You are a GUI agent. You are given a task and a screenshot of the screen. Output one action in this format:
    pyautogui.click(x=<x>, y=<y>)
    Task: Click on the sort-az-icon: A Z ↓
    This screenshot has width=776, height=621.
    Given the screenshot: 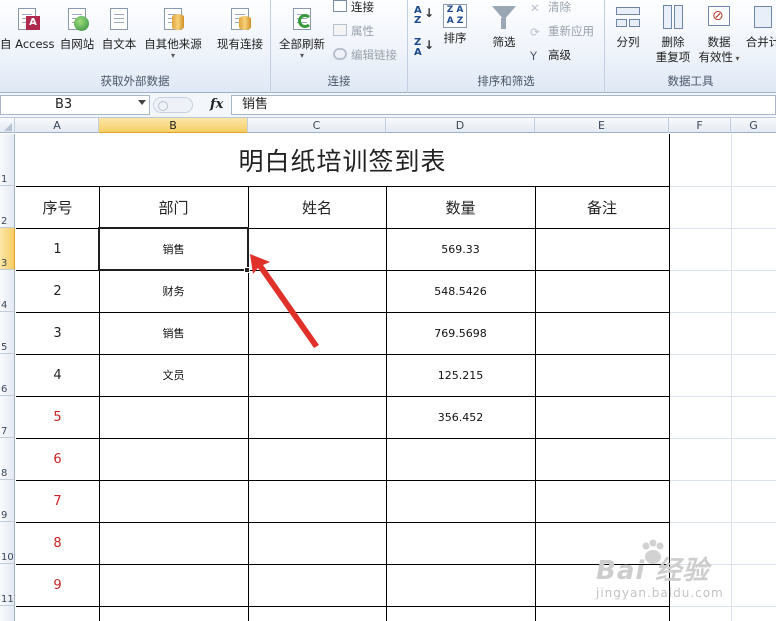 What is the action you would take?
    pyautogui.click(x=424, y=16)
    